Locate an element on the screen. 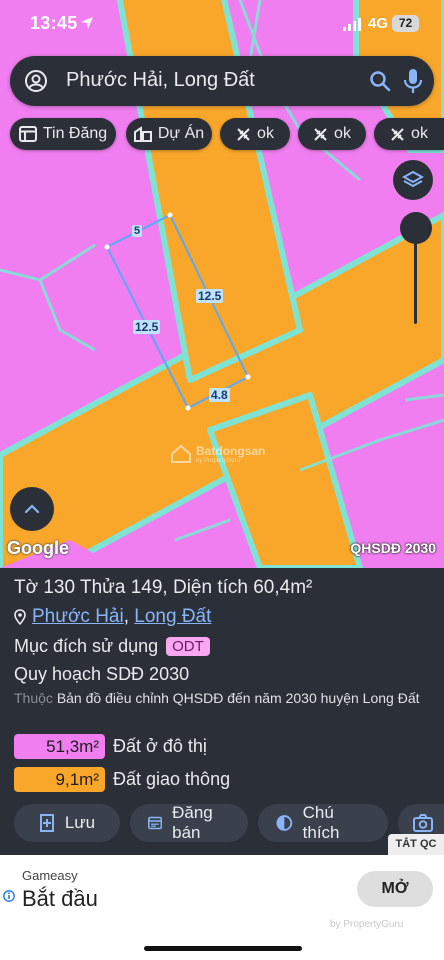 This screenshot has height=960, width=444. ward-link: Phước Hải is located at coordinates (78, 616).